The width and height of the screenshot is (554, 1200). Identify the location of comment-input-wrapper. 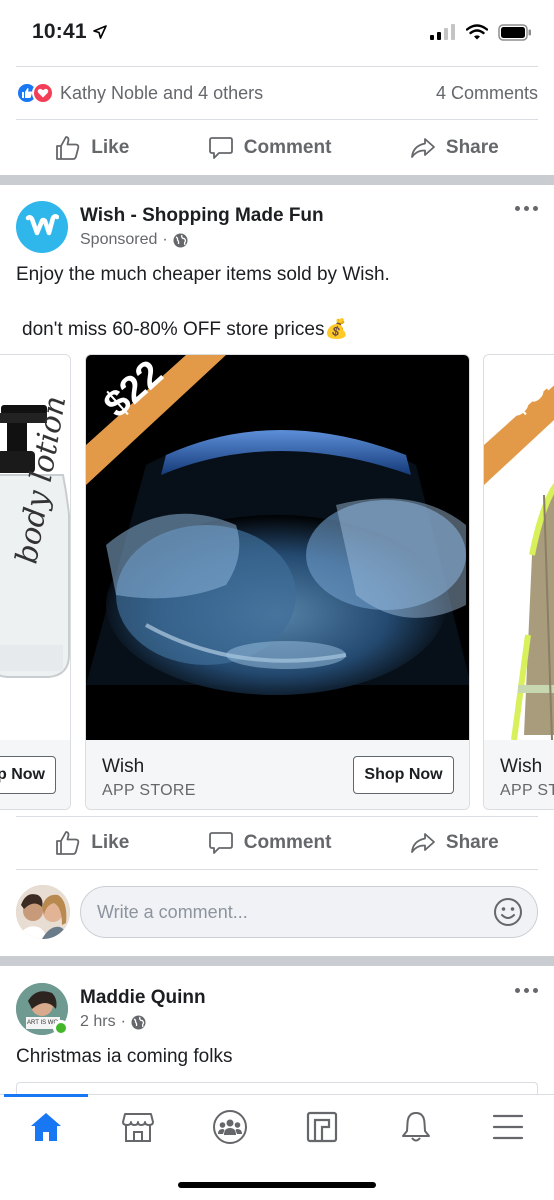
(309, 912).